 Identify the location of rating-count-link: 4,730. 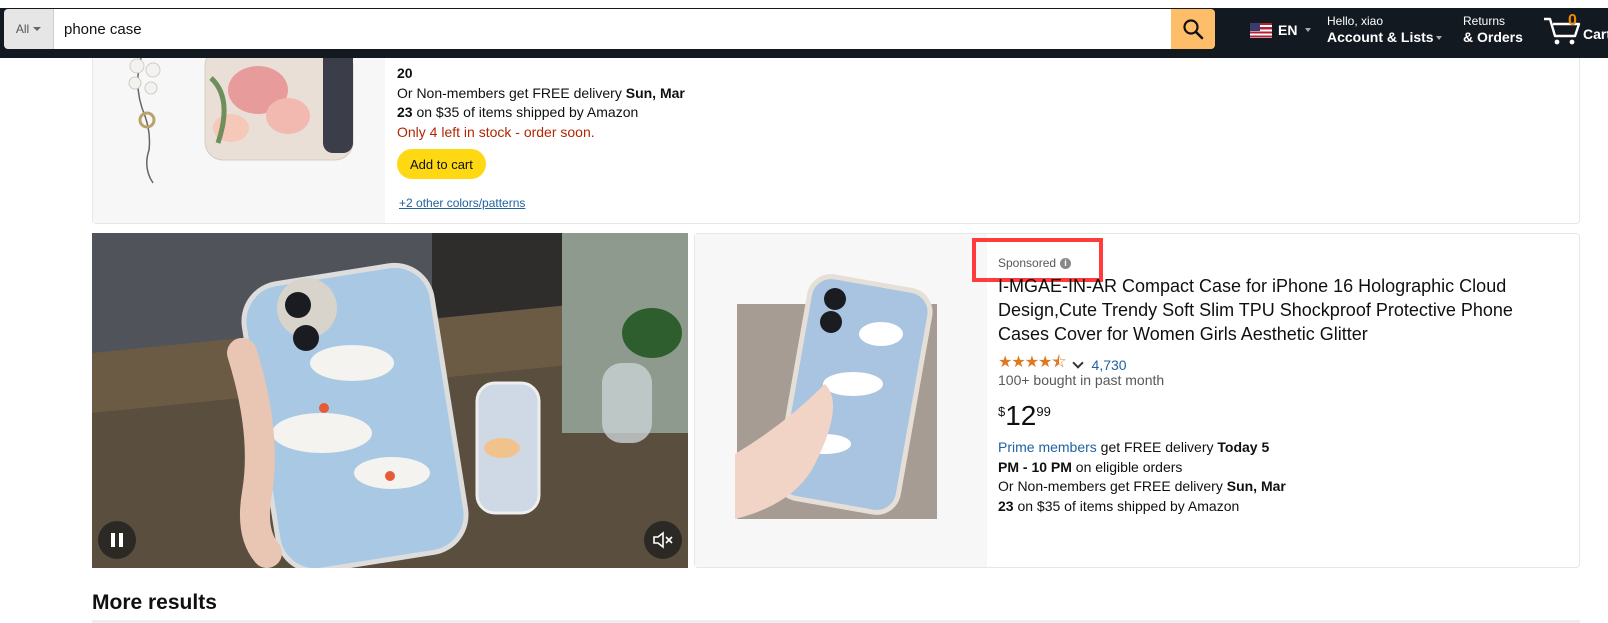
(1109, 365).